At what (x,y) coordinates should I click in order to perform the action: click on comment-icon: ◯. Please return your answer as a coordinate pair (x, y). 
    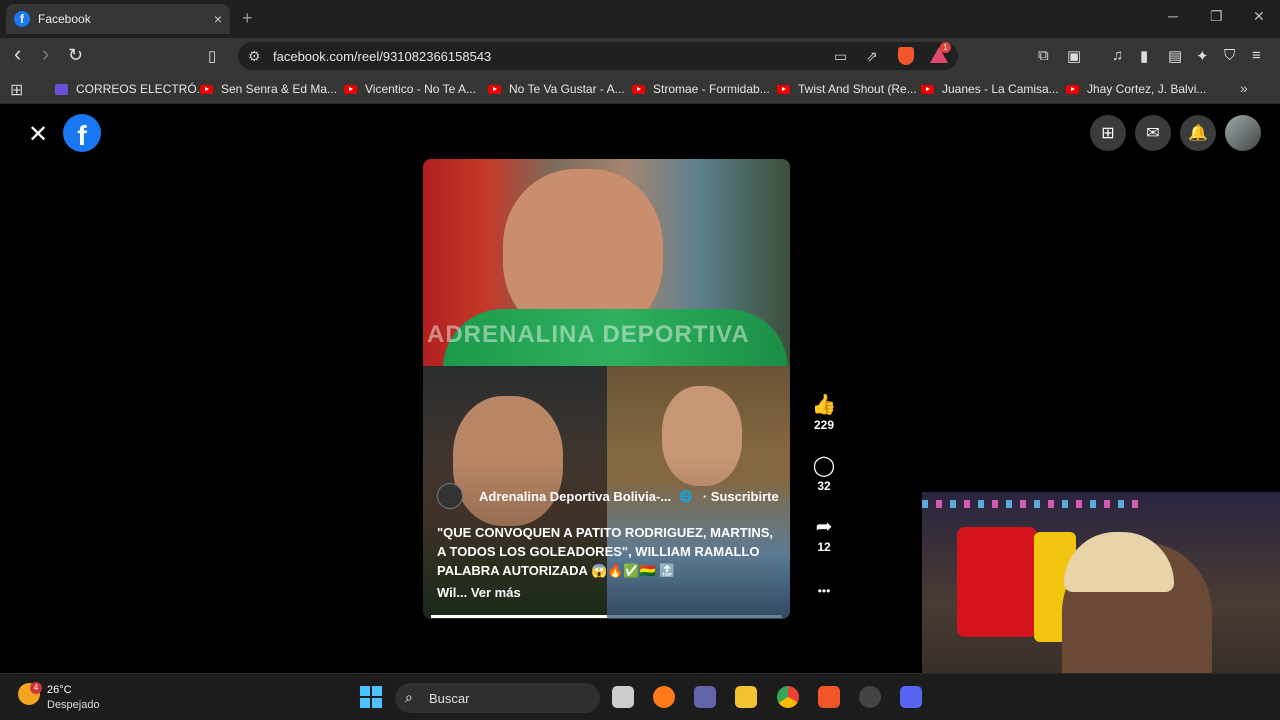
    Looking at the image, I should click on (824, 466).